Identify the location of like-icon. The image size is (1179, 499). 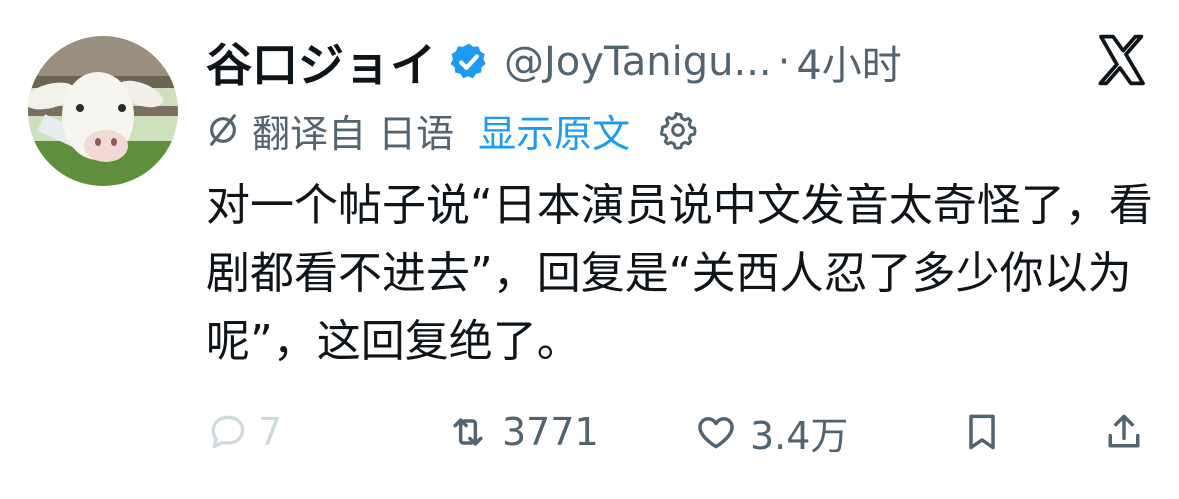
(716, 433).